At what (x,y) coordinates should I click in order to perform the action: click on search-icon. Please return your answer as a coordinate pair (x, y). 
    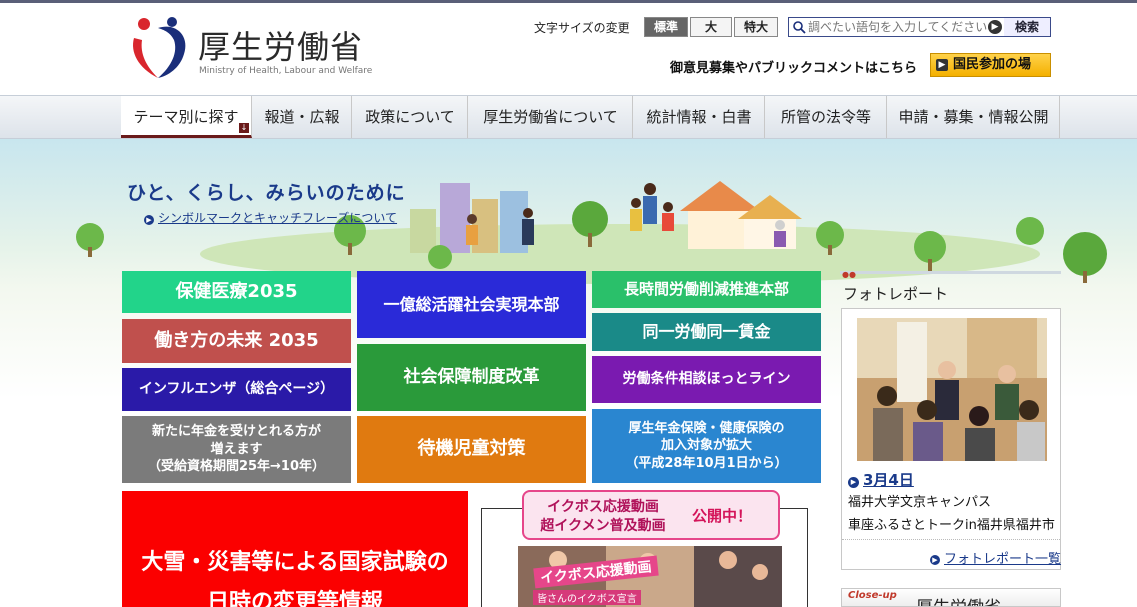
    Looking at the image, I should click on (799, 27).